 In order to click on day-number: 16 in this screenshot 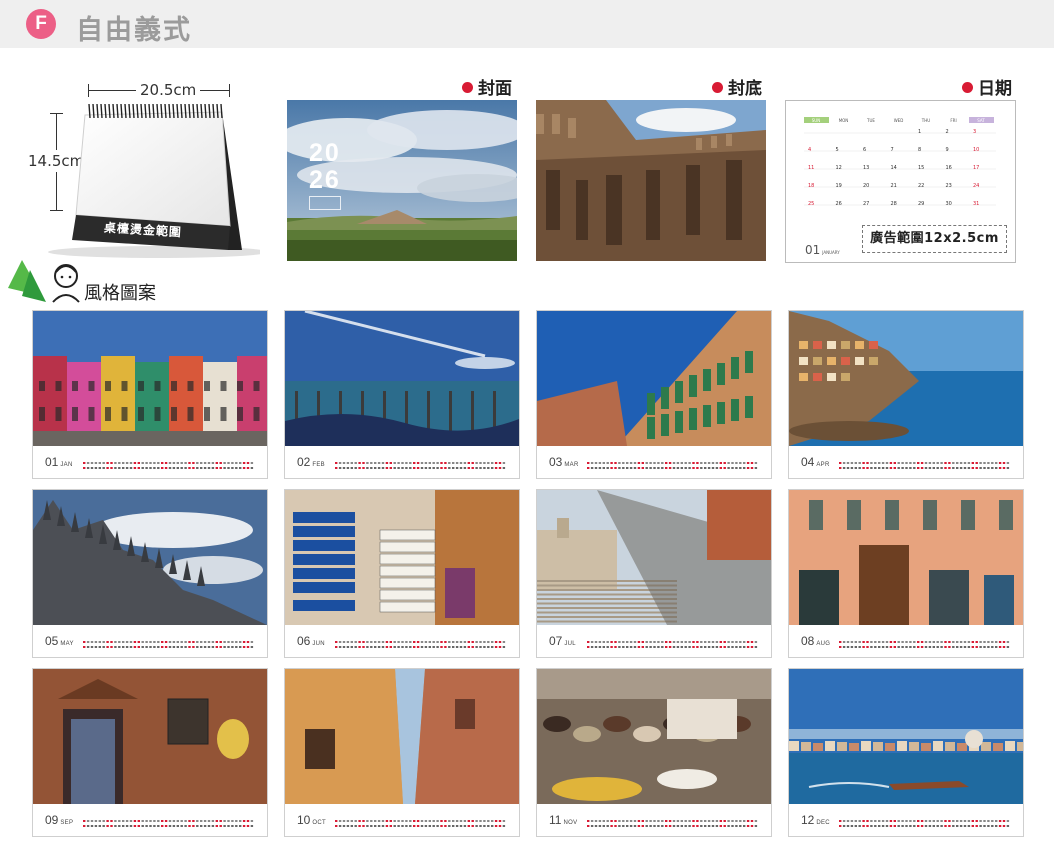, I will do `click(949, 168)`.